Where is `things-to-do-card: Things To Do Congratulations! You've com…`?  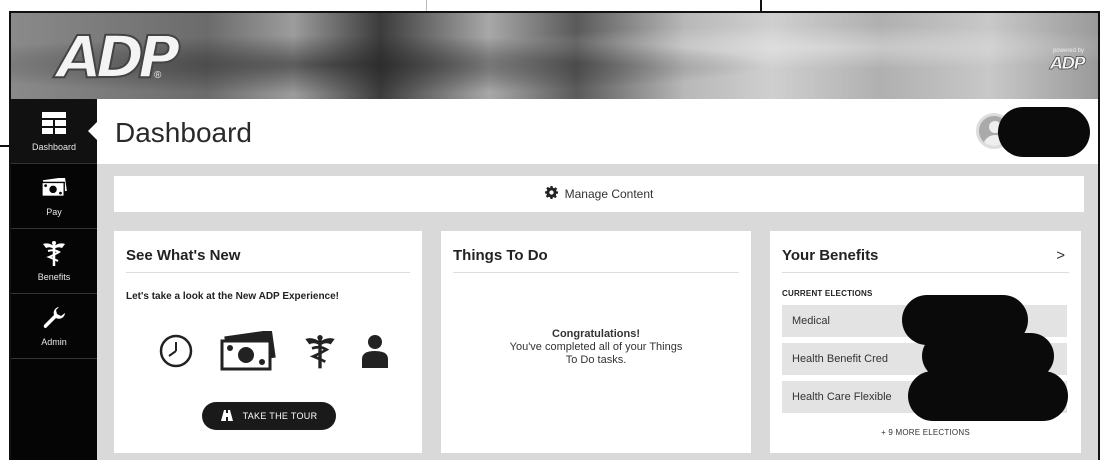
things-to-do-card: Things To Do Congratulations! You've com… is located at coordinates (596, 342).